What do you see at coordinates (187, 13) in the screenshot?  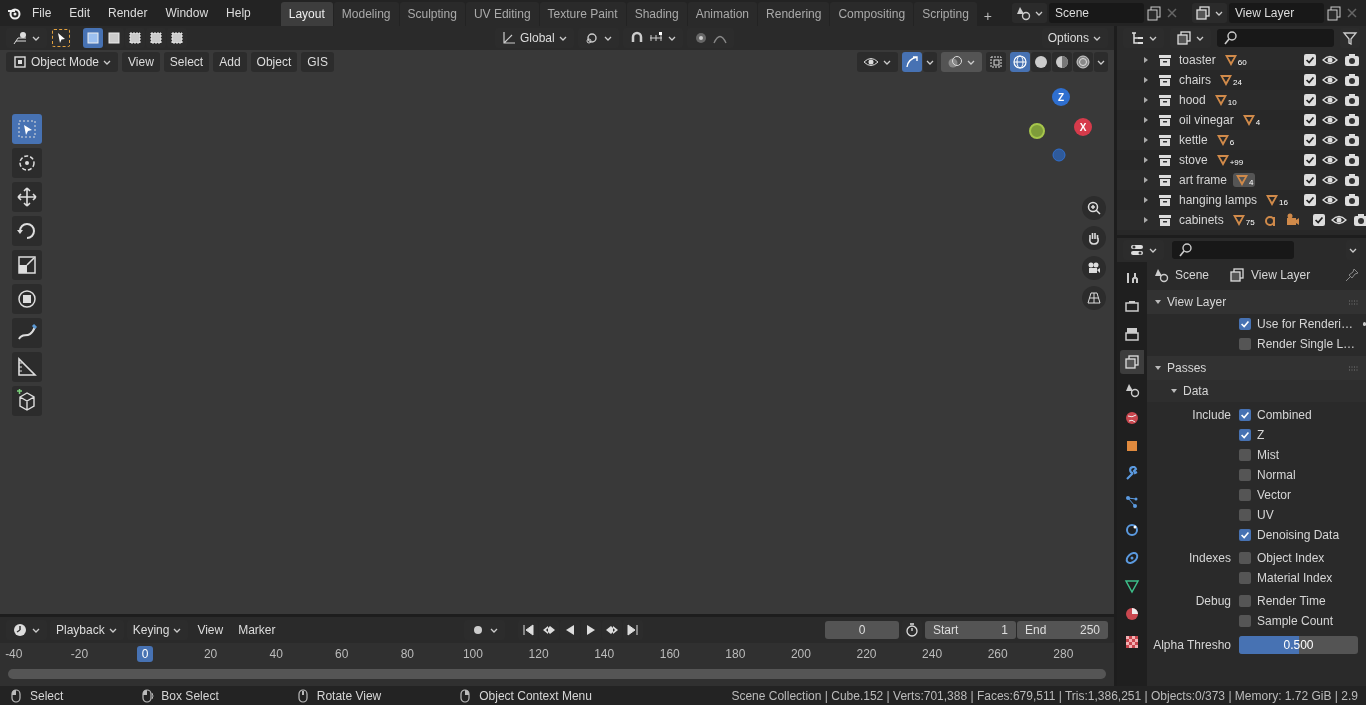 I see `menu-item: Window` at bounding box center [187, 13].